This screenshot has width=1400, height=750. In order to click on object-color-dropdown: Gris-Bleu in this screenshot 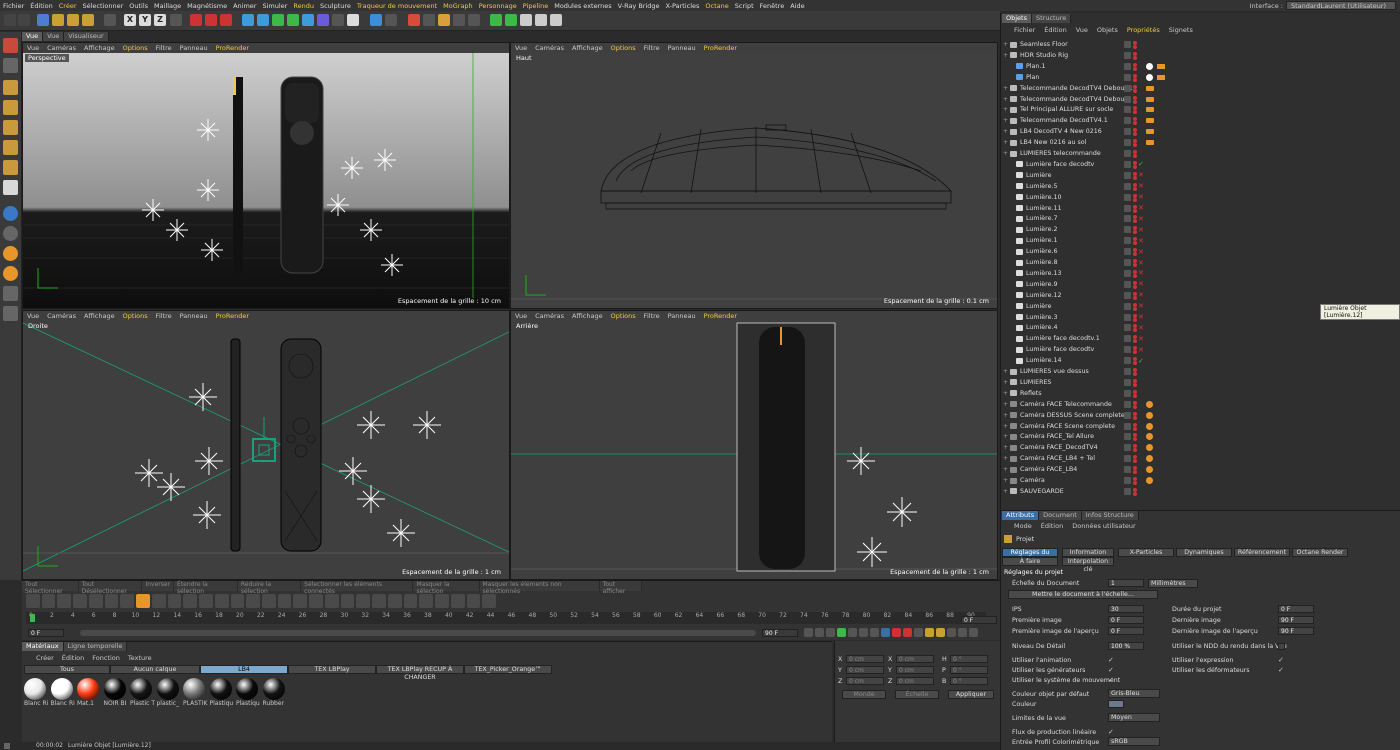, I will do `click(1134, 693)`.